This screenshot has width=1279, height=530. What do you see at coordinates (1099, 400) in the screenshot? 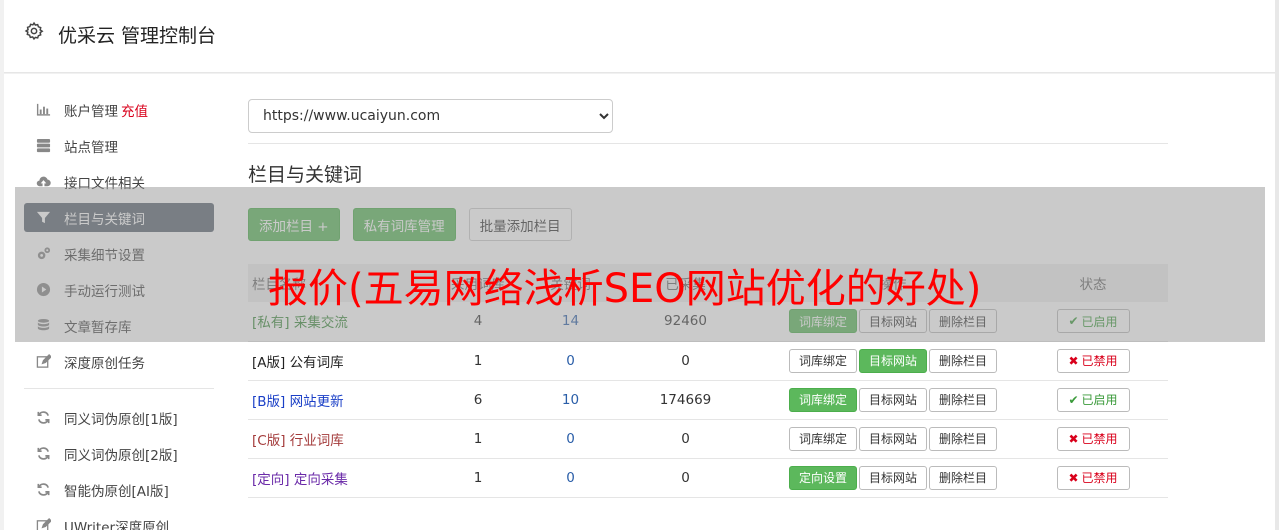
I see `status-label: 已启用` at bounding box center [1099, 400].